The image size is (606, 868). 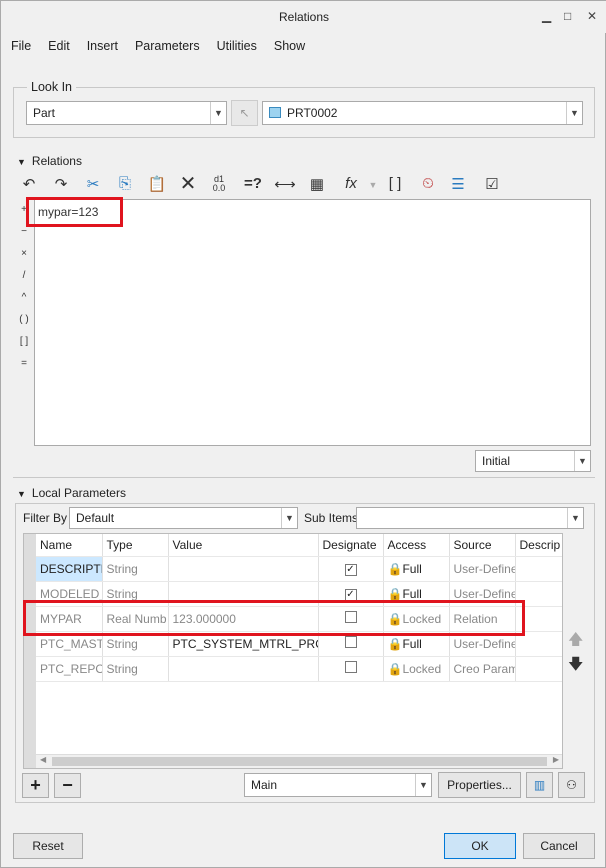 I want to click on op-divide: /, so click(x=24, y=275).